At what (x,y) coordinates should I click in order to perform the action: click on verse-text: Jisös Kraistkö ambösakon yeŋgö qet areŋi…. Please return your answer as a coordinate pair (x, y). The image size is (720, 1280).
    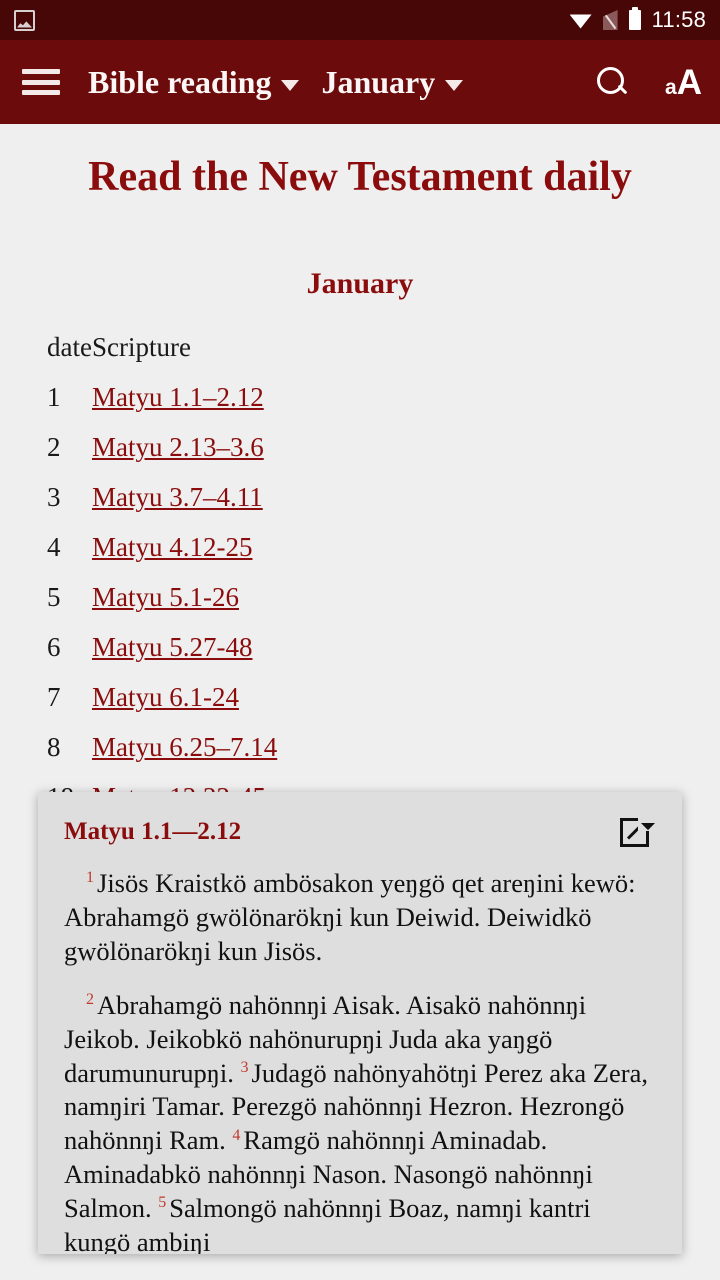
    Looking at the image, I should click on (350, 917).